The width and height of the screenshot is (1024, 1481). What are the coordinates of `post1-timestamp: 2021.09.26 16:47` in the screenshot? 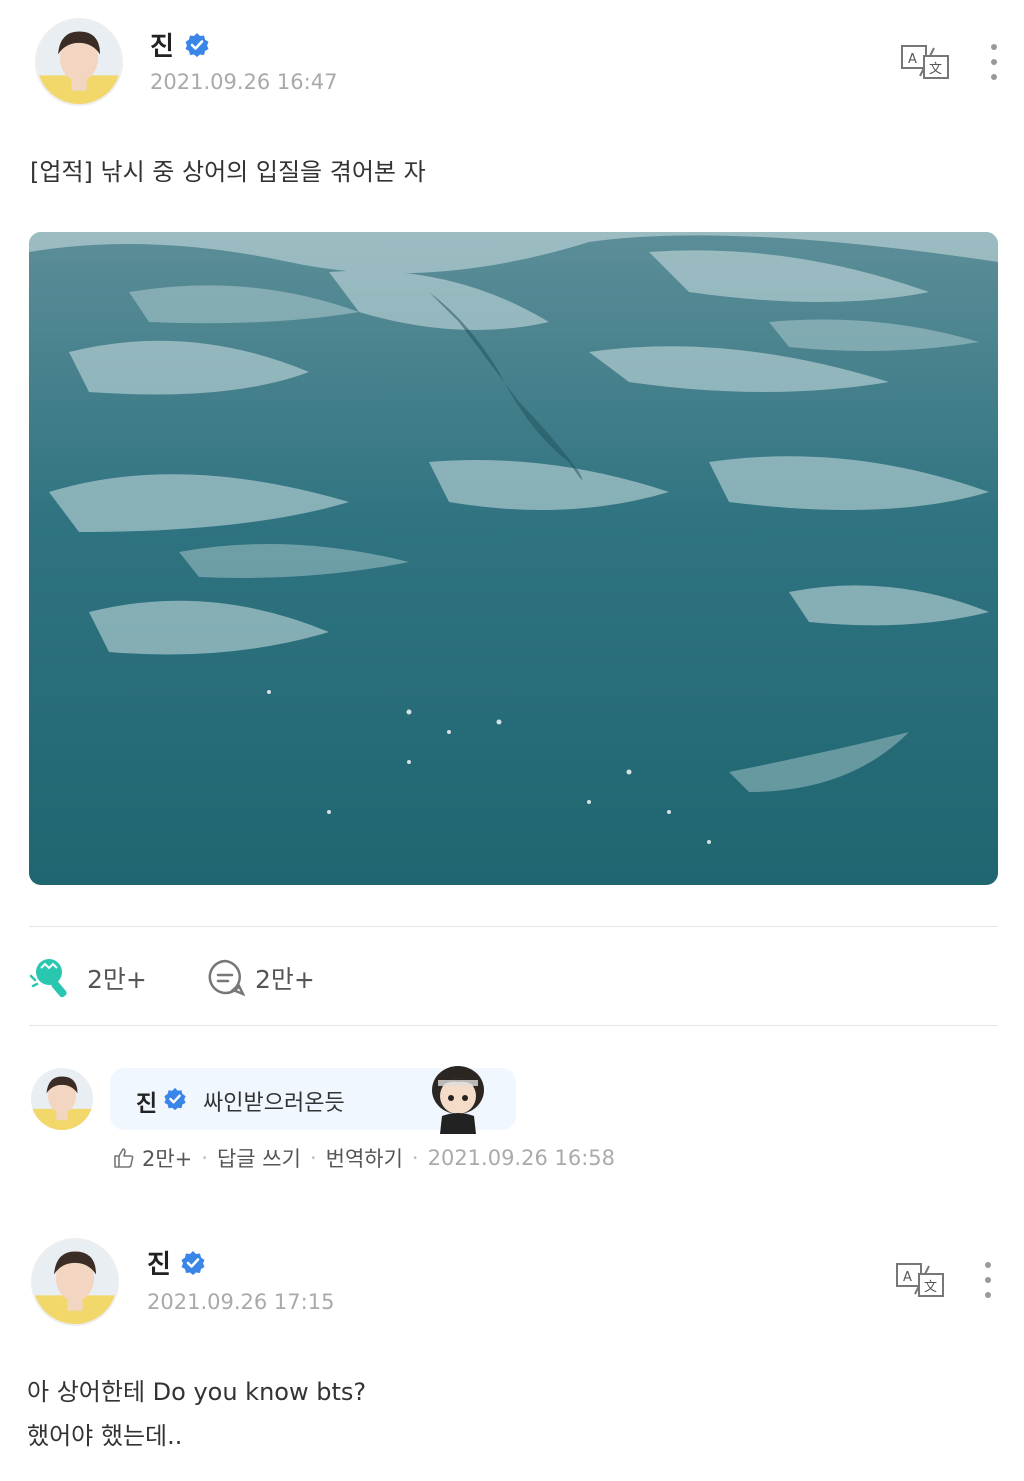 It's located at (244, 82).